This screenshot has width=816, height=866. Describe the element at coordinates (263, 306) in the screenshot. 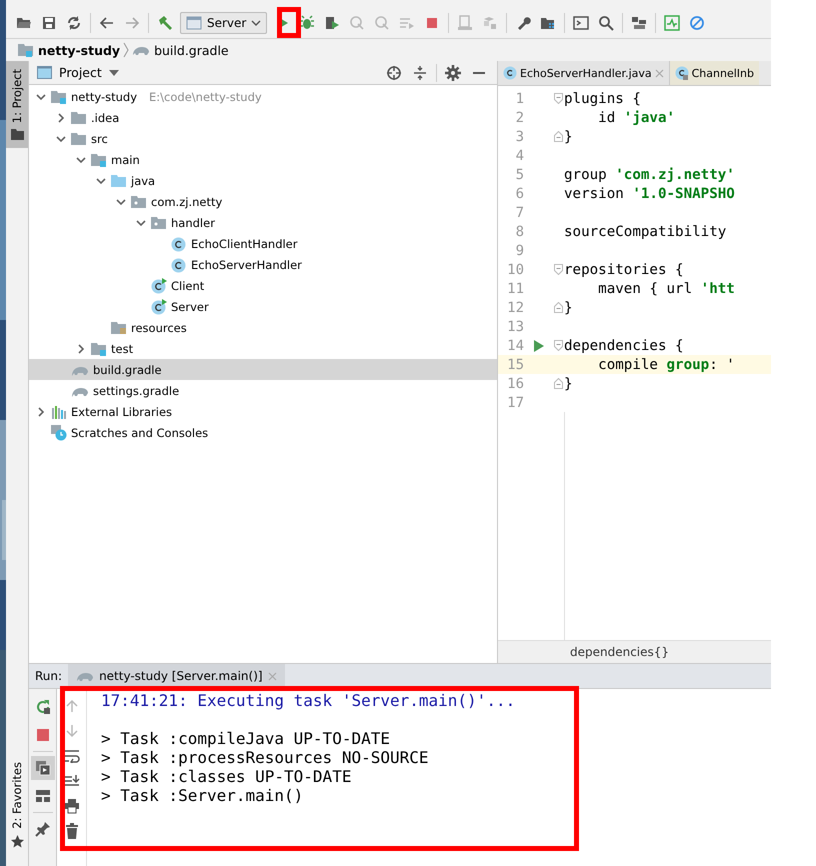

I see `tree-item: Server` at that location.